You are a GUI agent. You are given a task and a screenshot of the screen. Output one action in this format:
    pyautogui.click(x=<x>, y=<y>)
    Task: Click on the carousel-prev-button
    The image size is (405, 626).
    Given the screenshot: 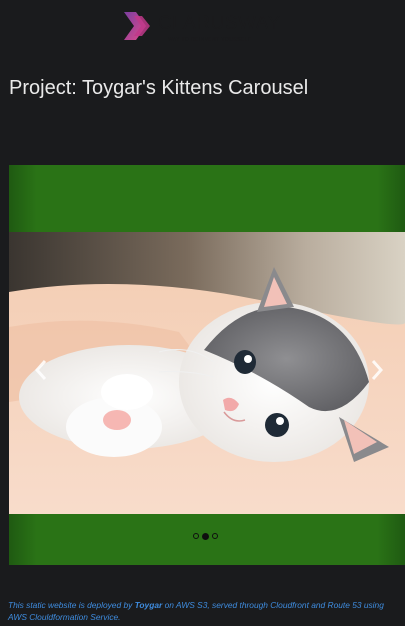 What is the action you would take?
    pyautogui.click(x=41, y=370)
    